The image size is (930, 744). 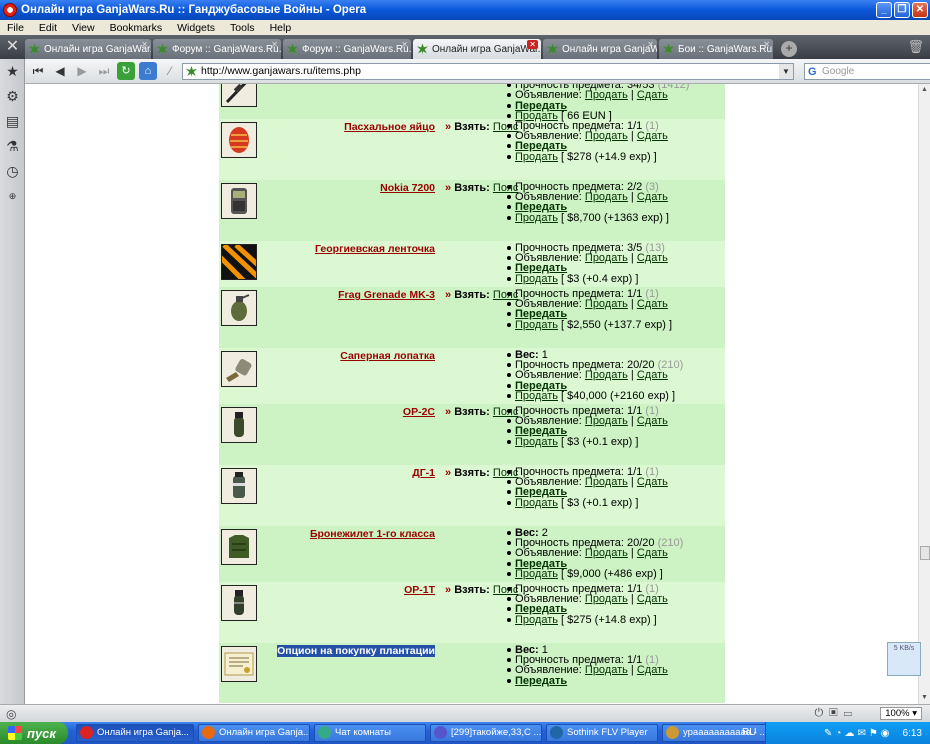 I want to click on back-icon: ◀, so click(x=60, y=71).